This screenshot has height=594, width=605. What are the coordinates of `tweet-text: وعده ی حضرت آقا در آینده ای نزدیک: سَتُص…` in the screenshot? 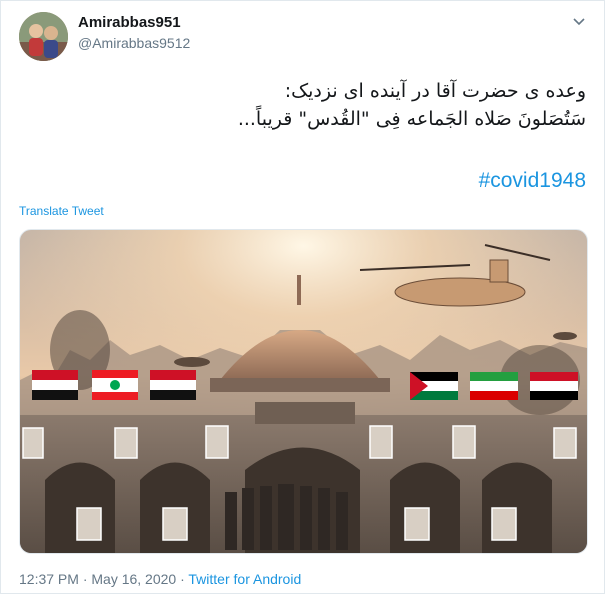 It's located at (306, 105).